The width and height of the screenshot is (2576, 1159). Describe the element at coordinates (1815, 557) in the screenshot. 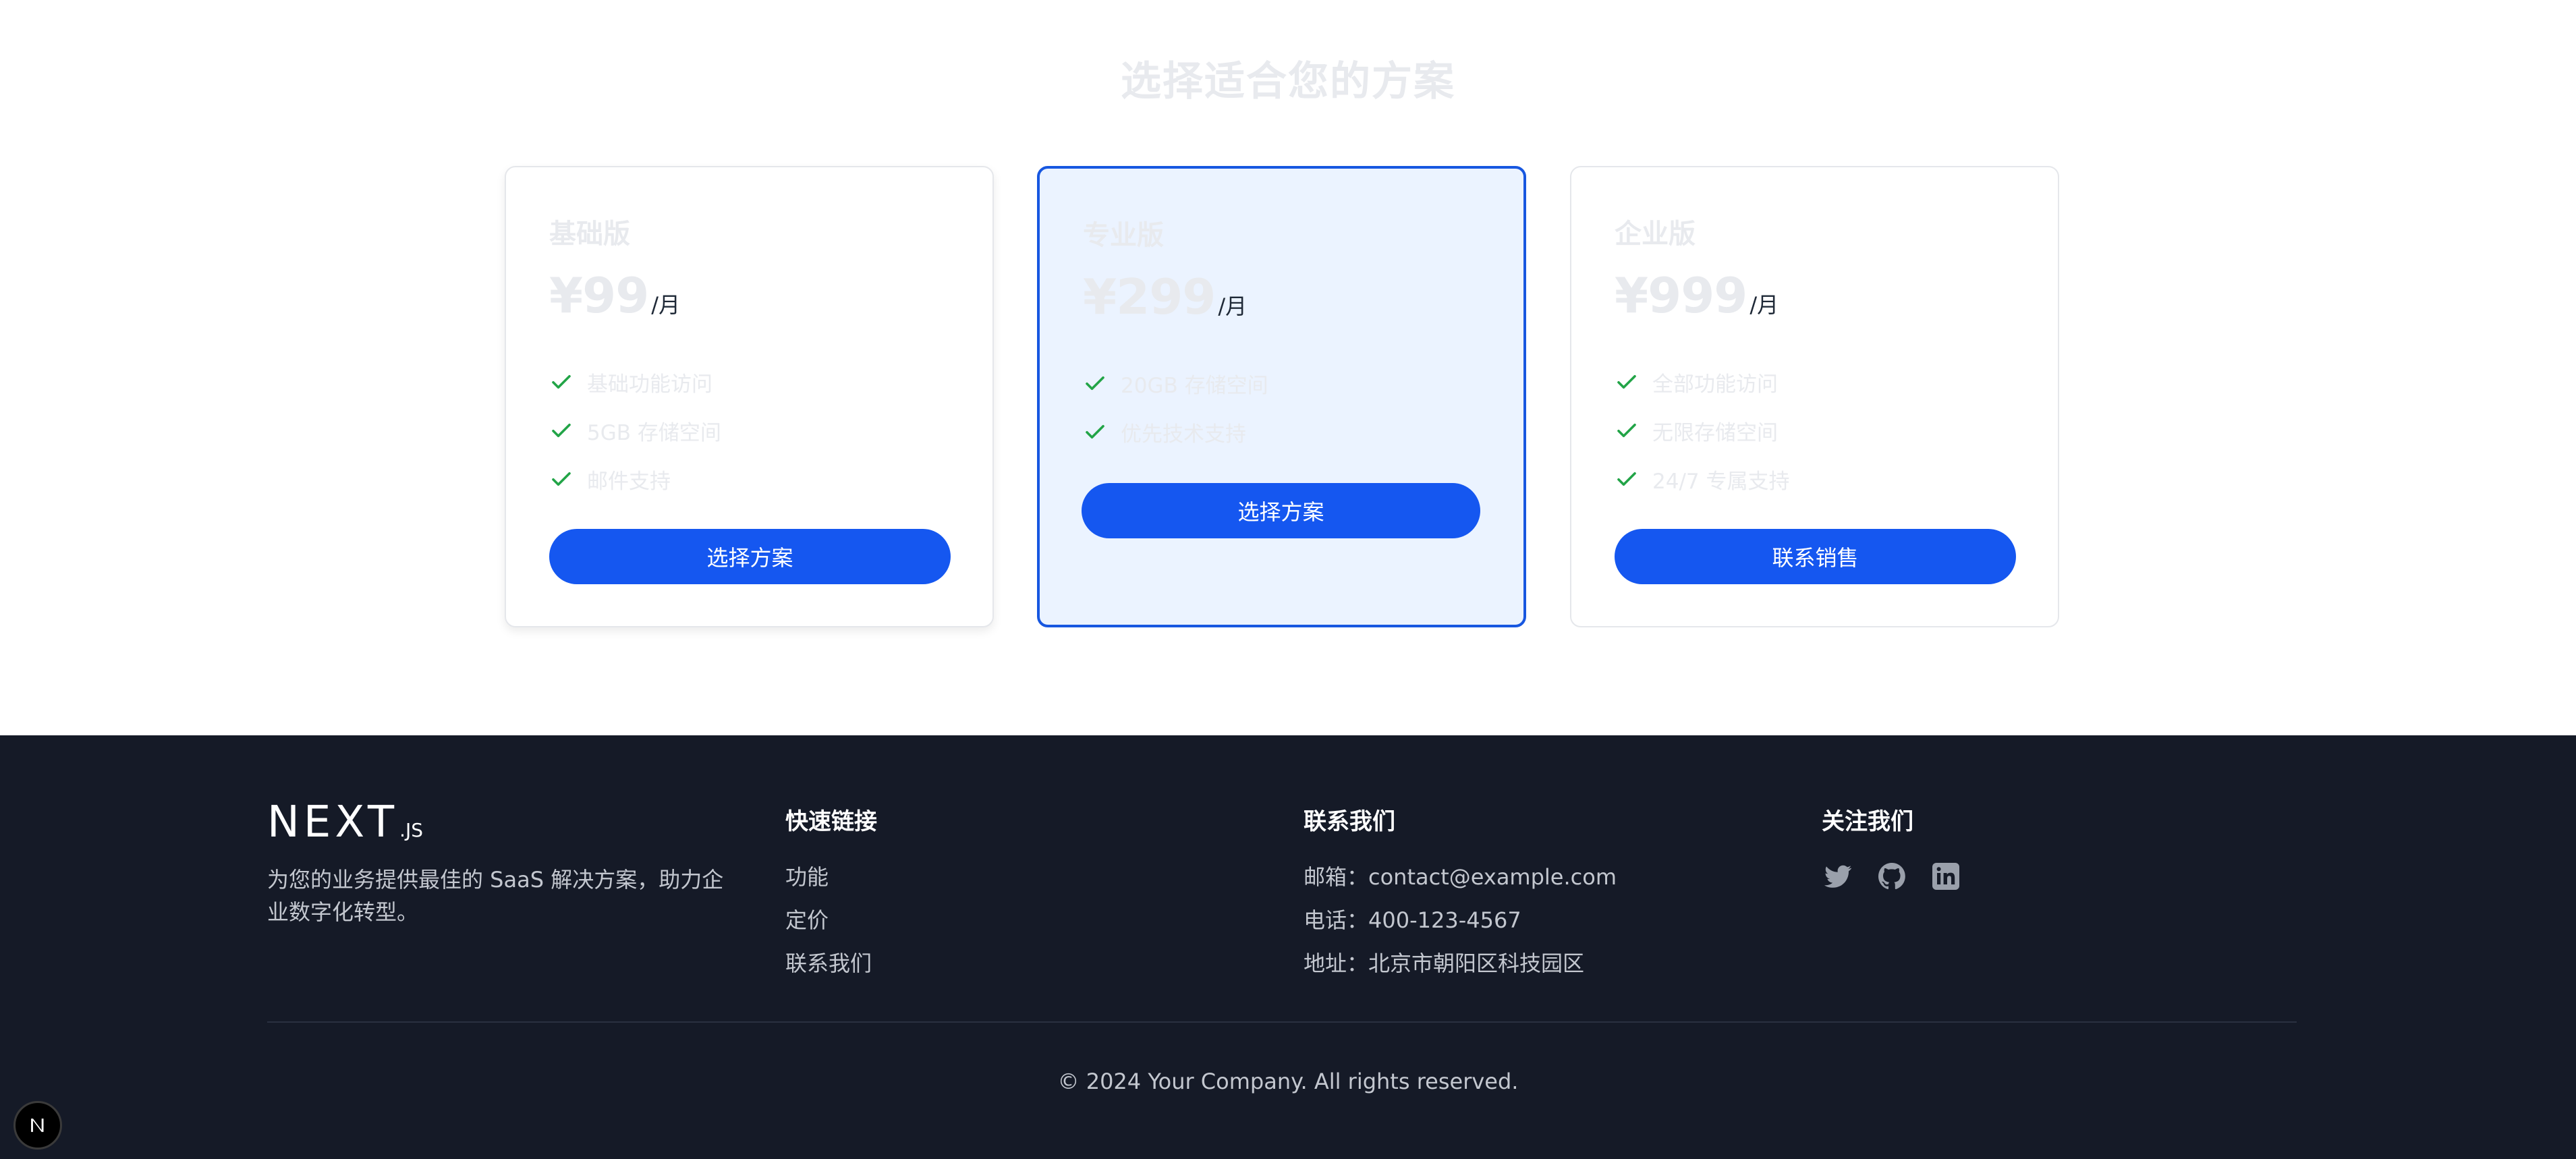

I see `contact-sales-button: 联系销售` at that location.